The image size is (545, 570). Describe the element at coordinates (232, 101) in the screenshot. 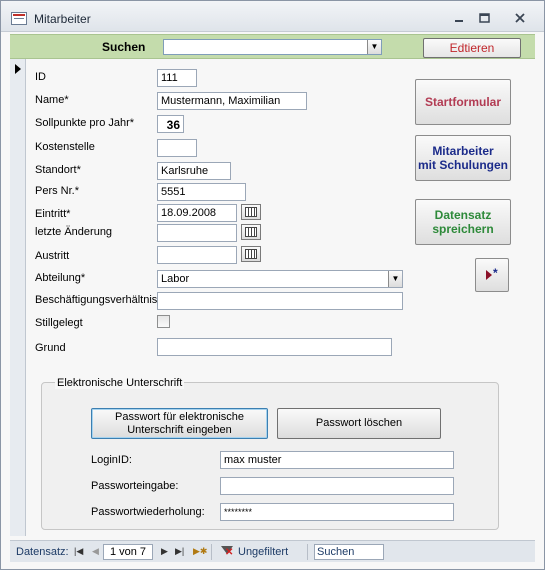

I see `name-field: Mustermann, Maximilian` at that location.